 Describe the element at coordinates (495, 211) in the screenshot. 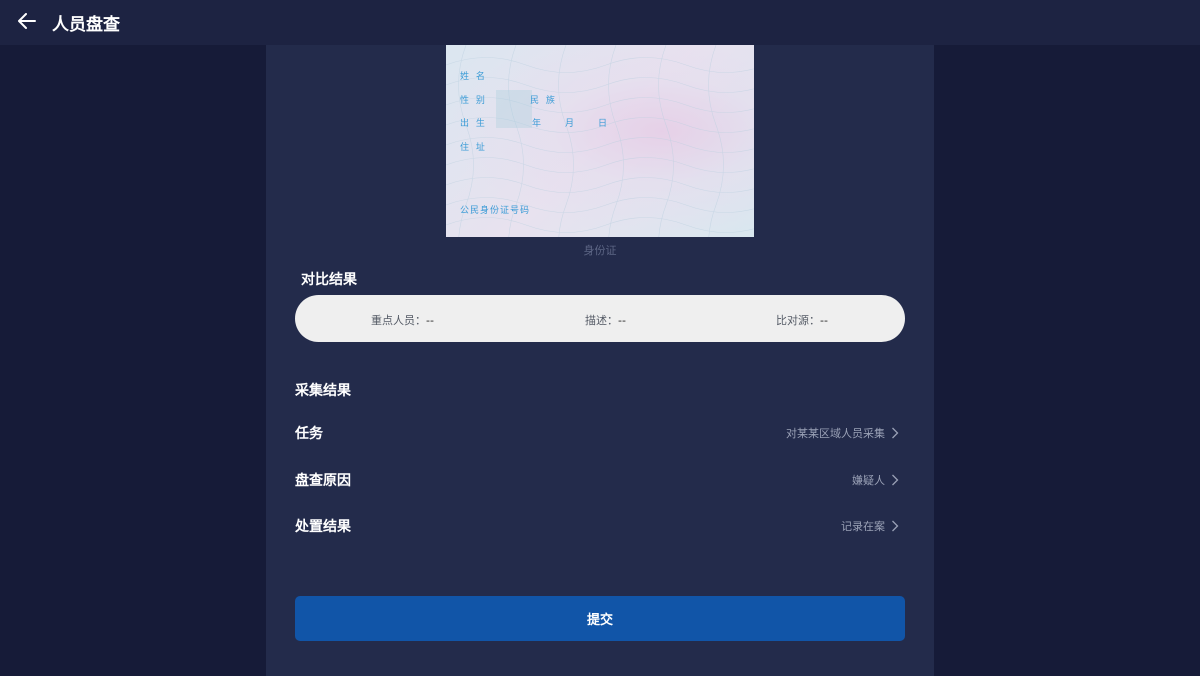

I see `id-field-id-number: 公民身份证号码` at that location.